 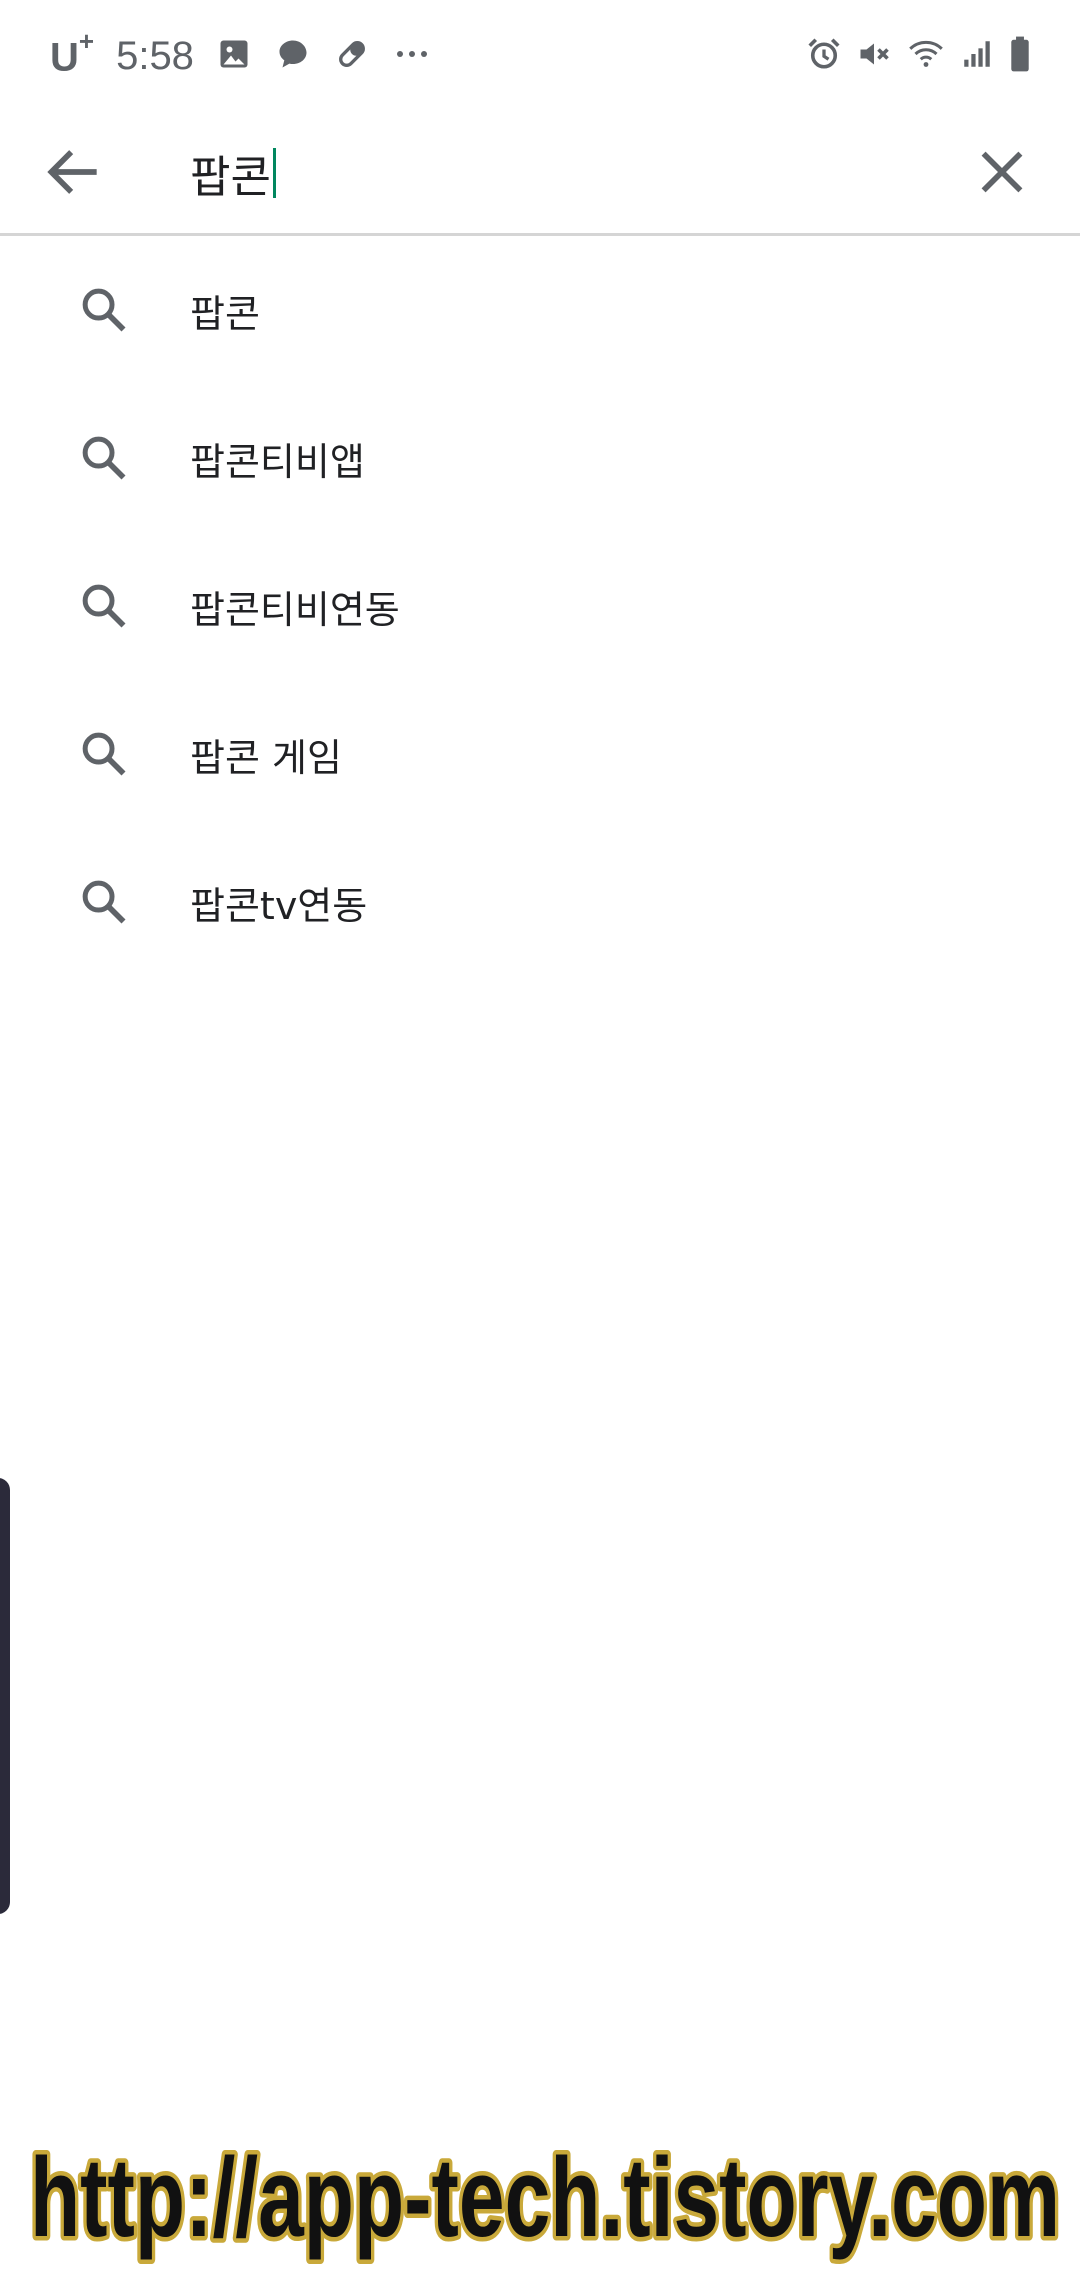 I want to click on wifi-icon, so click(x=926, y=56).